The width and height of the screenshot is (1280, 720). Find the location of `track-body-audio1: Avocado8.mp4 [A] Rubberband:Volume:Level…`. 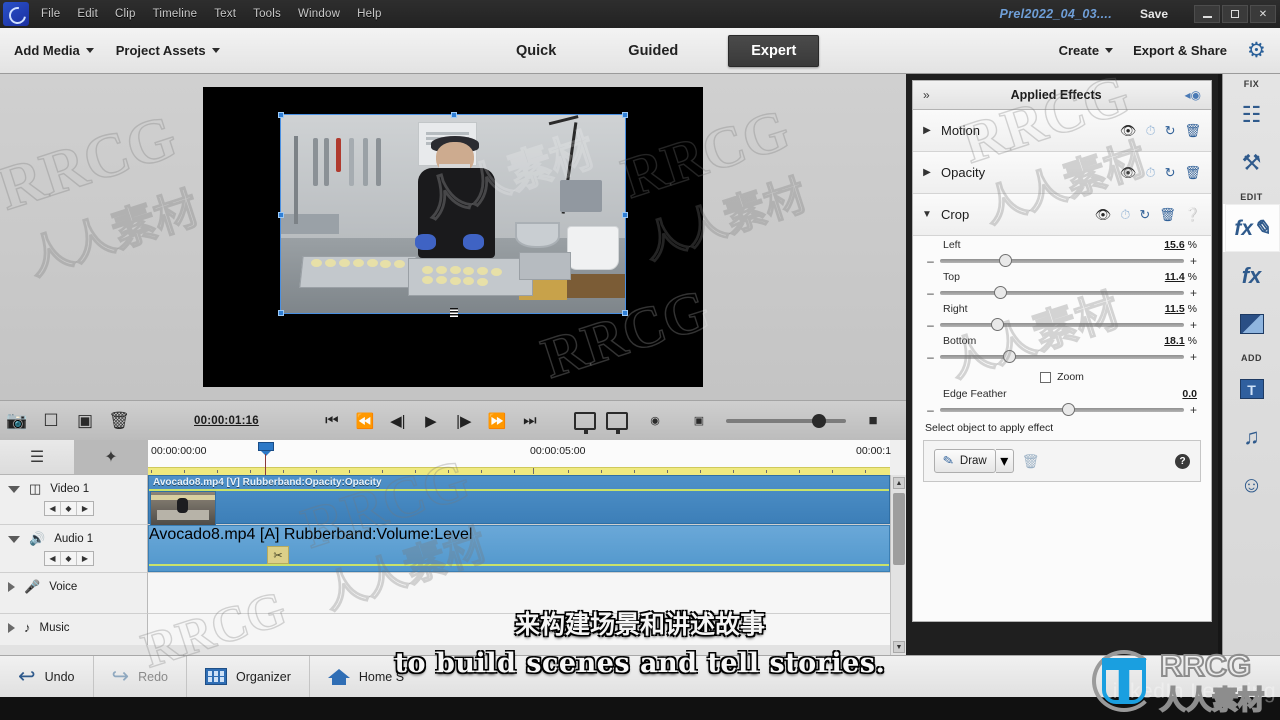

track-body-audio1: Avocado8.mp4 [A] Rubberband:Volume:Level… is located at coordinates (519, 549).